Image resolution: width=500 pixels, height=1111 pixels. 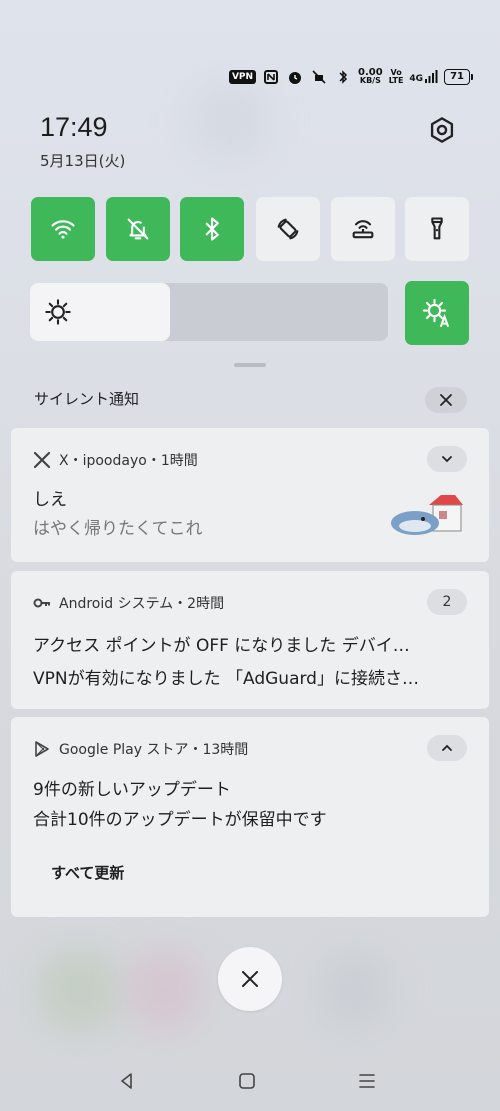 What do you see at coordinates (242, 77) in the screenshot?
I see `vpn-badge: VPN` at bounding box center [242, 77].